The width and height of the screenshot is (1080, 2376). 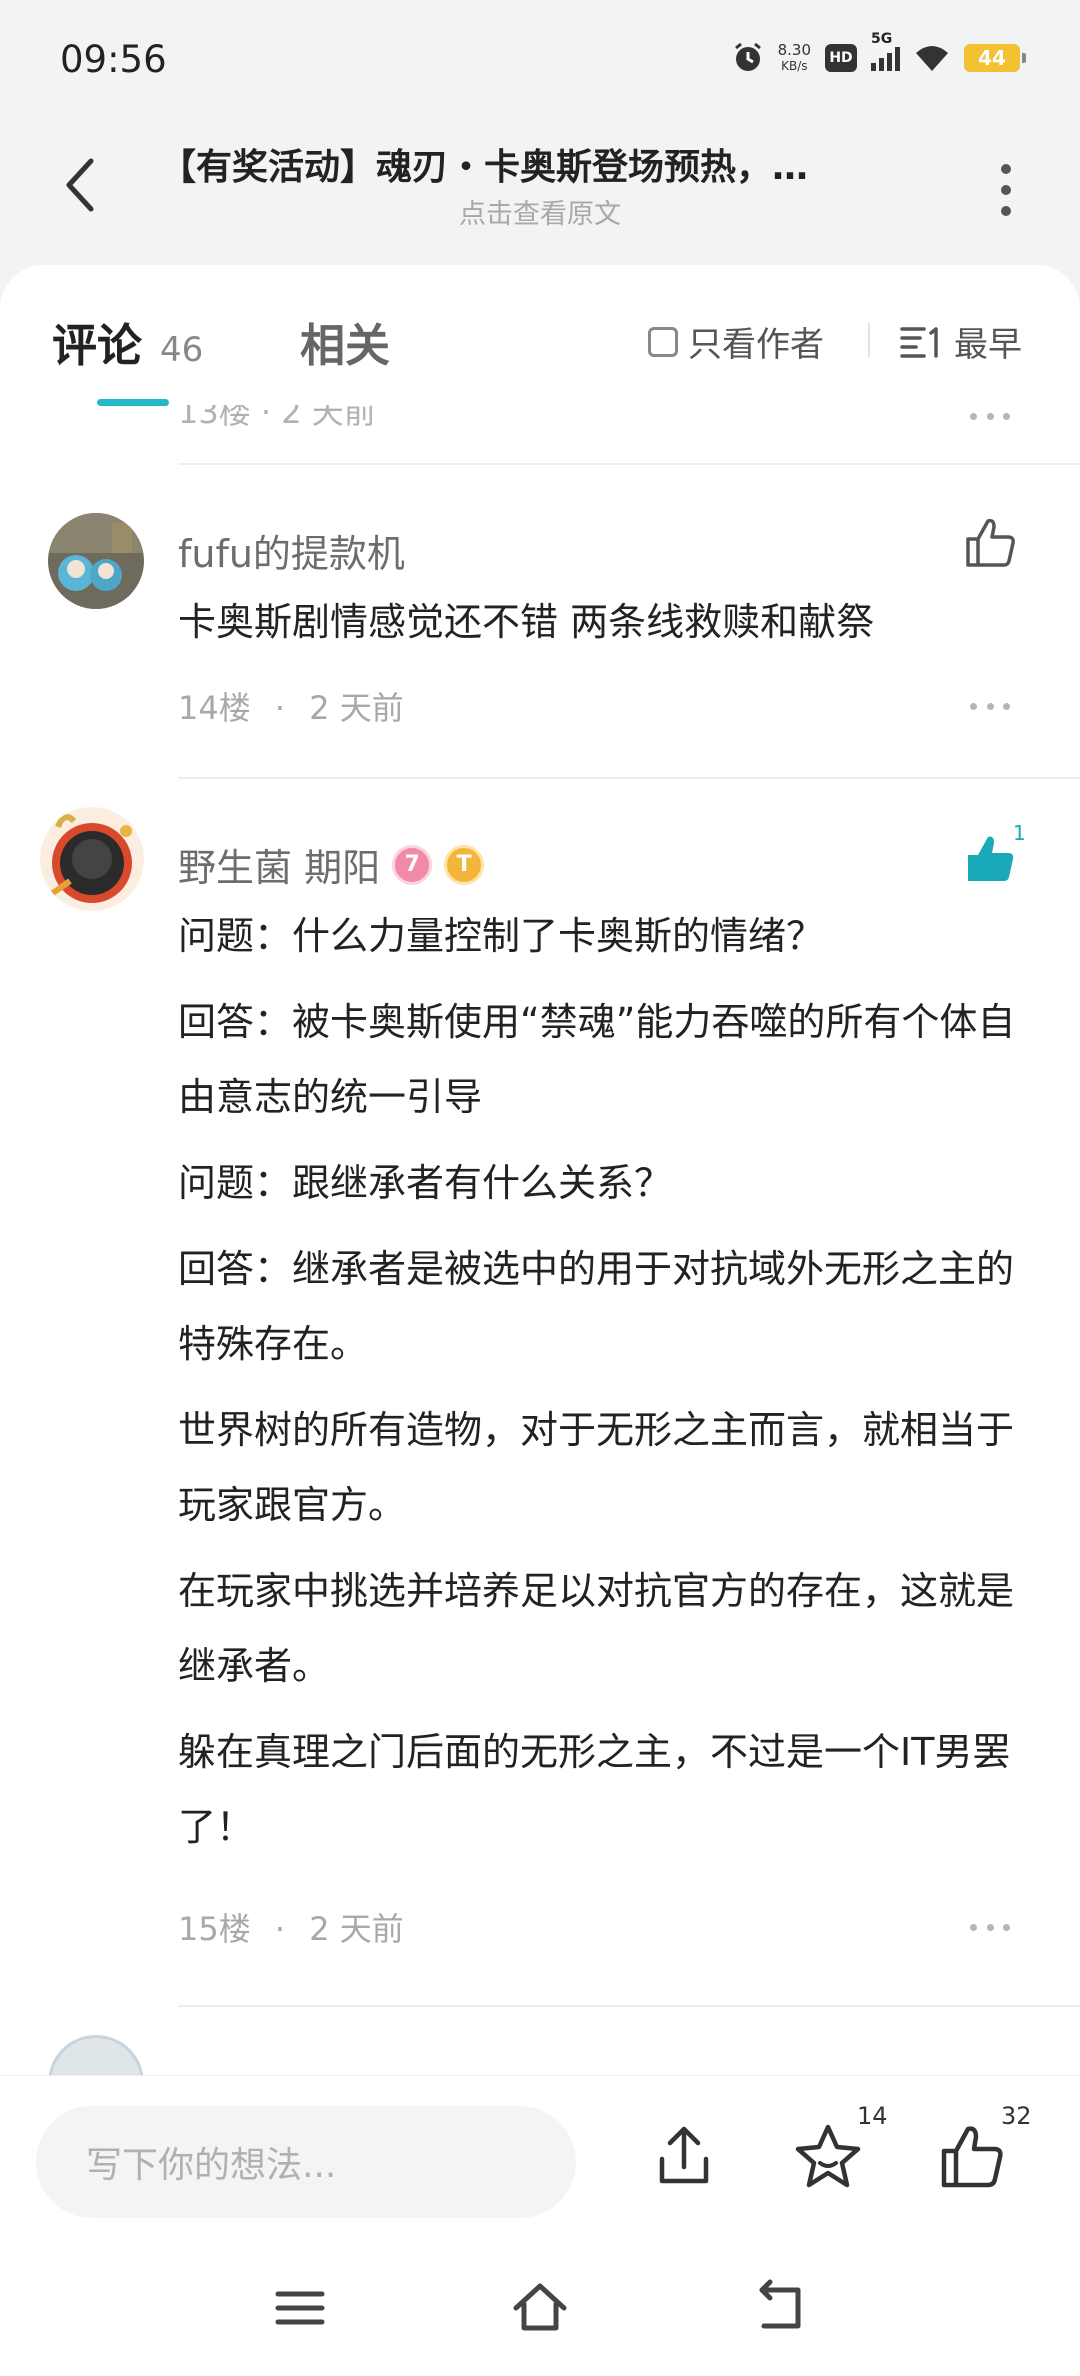 What do you see at coordinates (594, 1789) in the screenshot?
I see `comment-paragraph: 躲在真理之门后面的无形之主，不过是一个IT男罢了！` at bounding box center [594, 1789].